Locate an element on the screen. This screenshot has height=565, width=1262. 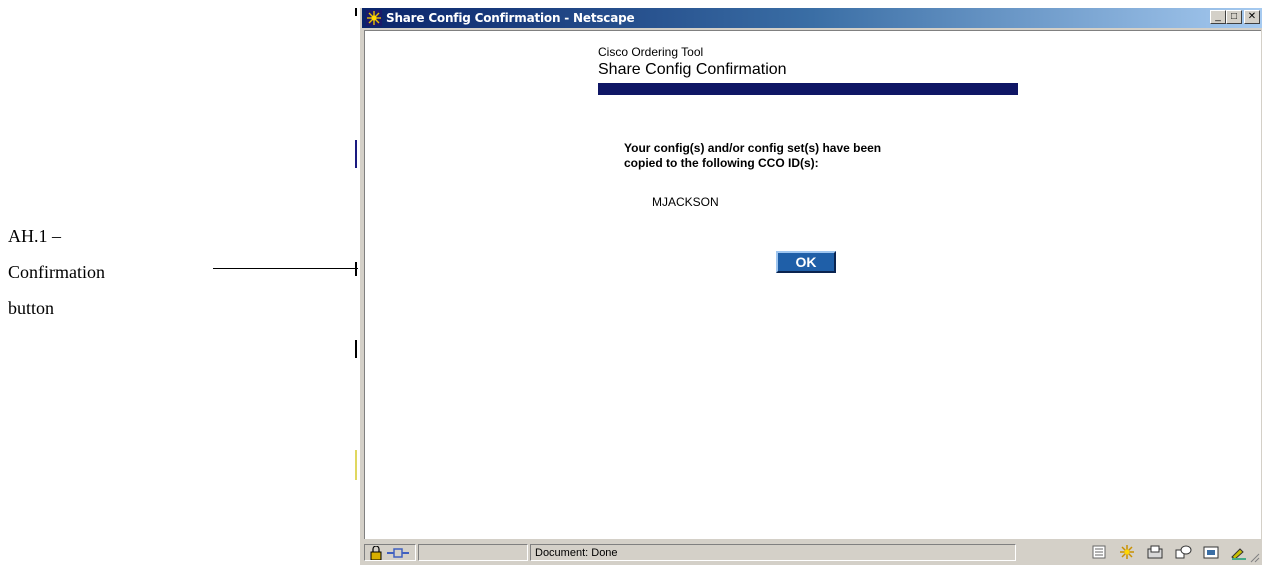
annotation-line-2: Confirmation is located at coordinates (56, 272).